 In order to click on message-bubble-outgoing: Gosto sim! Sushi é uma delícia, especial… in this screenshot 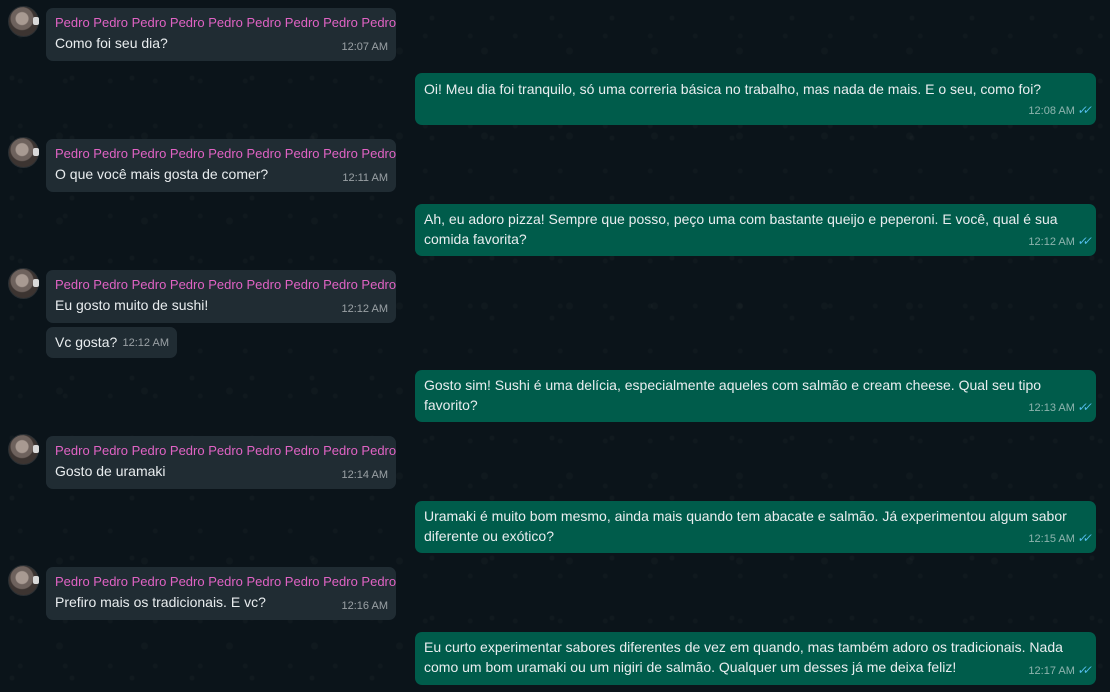, I will do `click(755, 396)`.